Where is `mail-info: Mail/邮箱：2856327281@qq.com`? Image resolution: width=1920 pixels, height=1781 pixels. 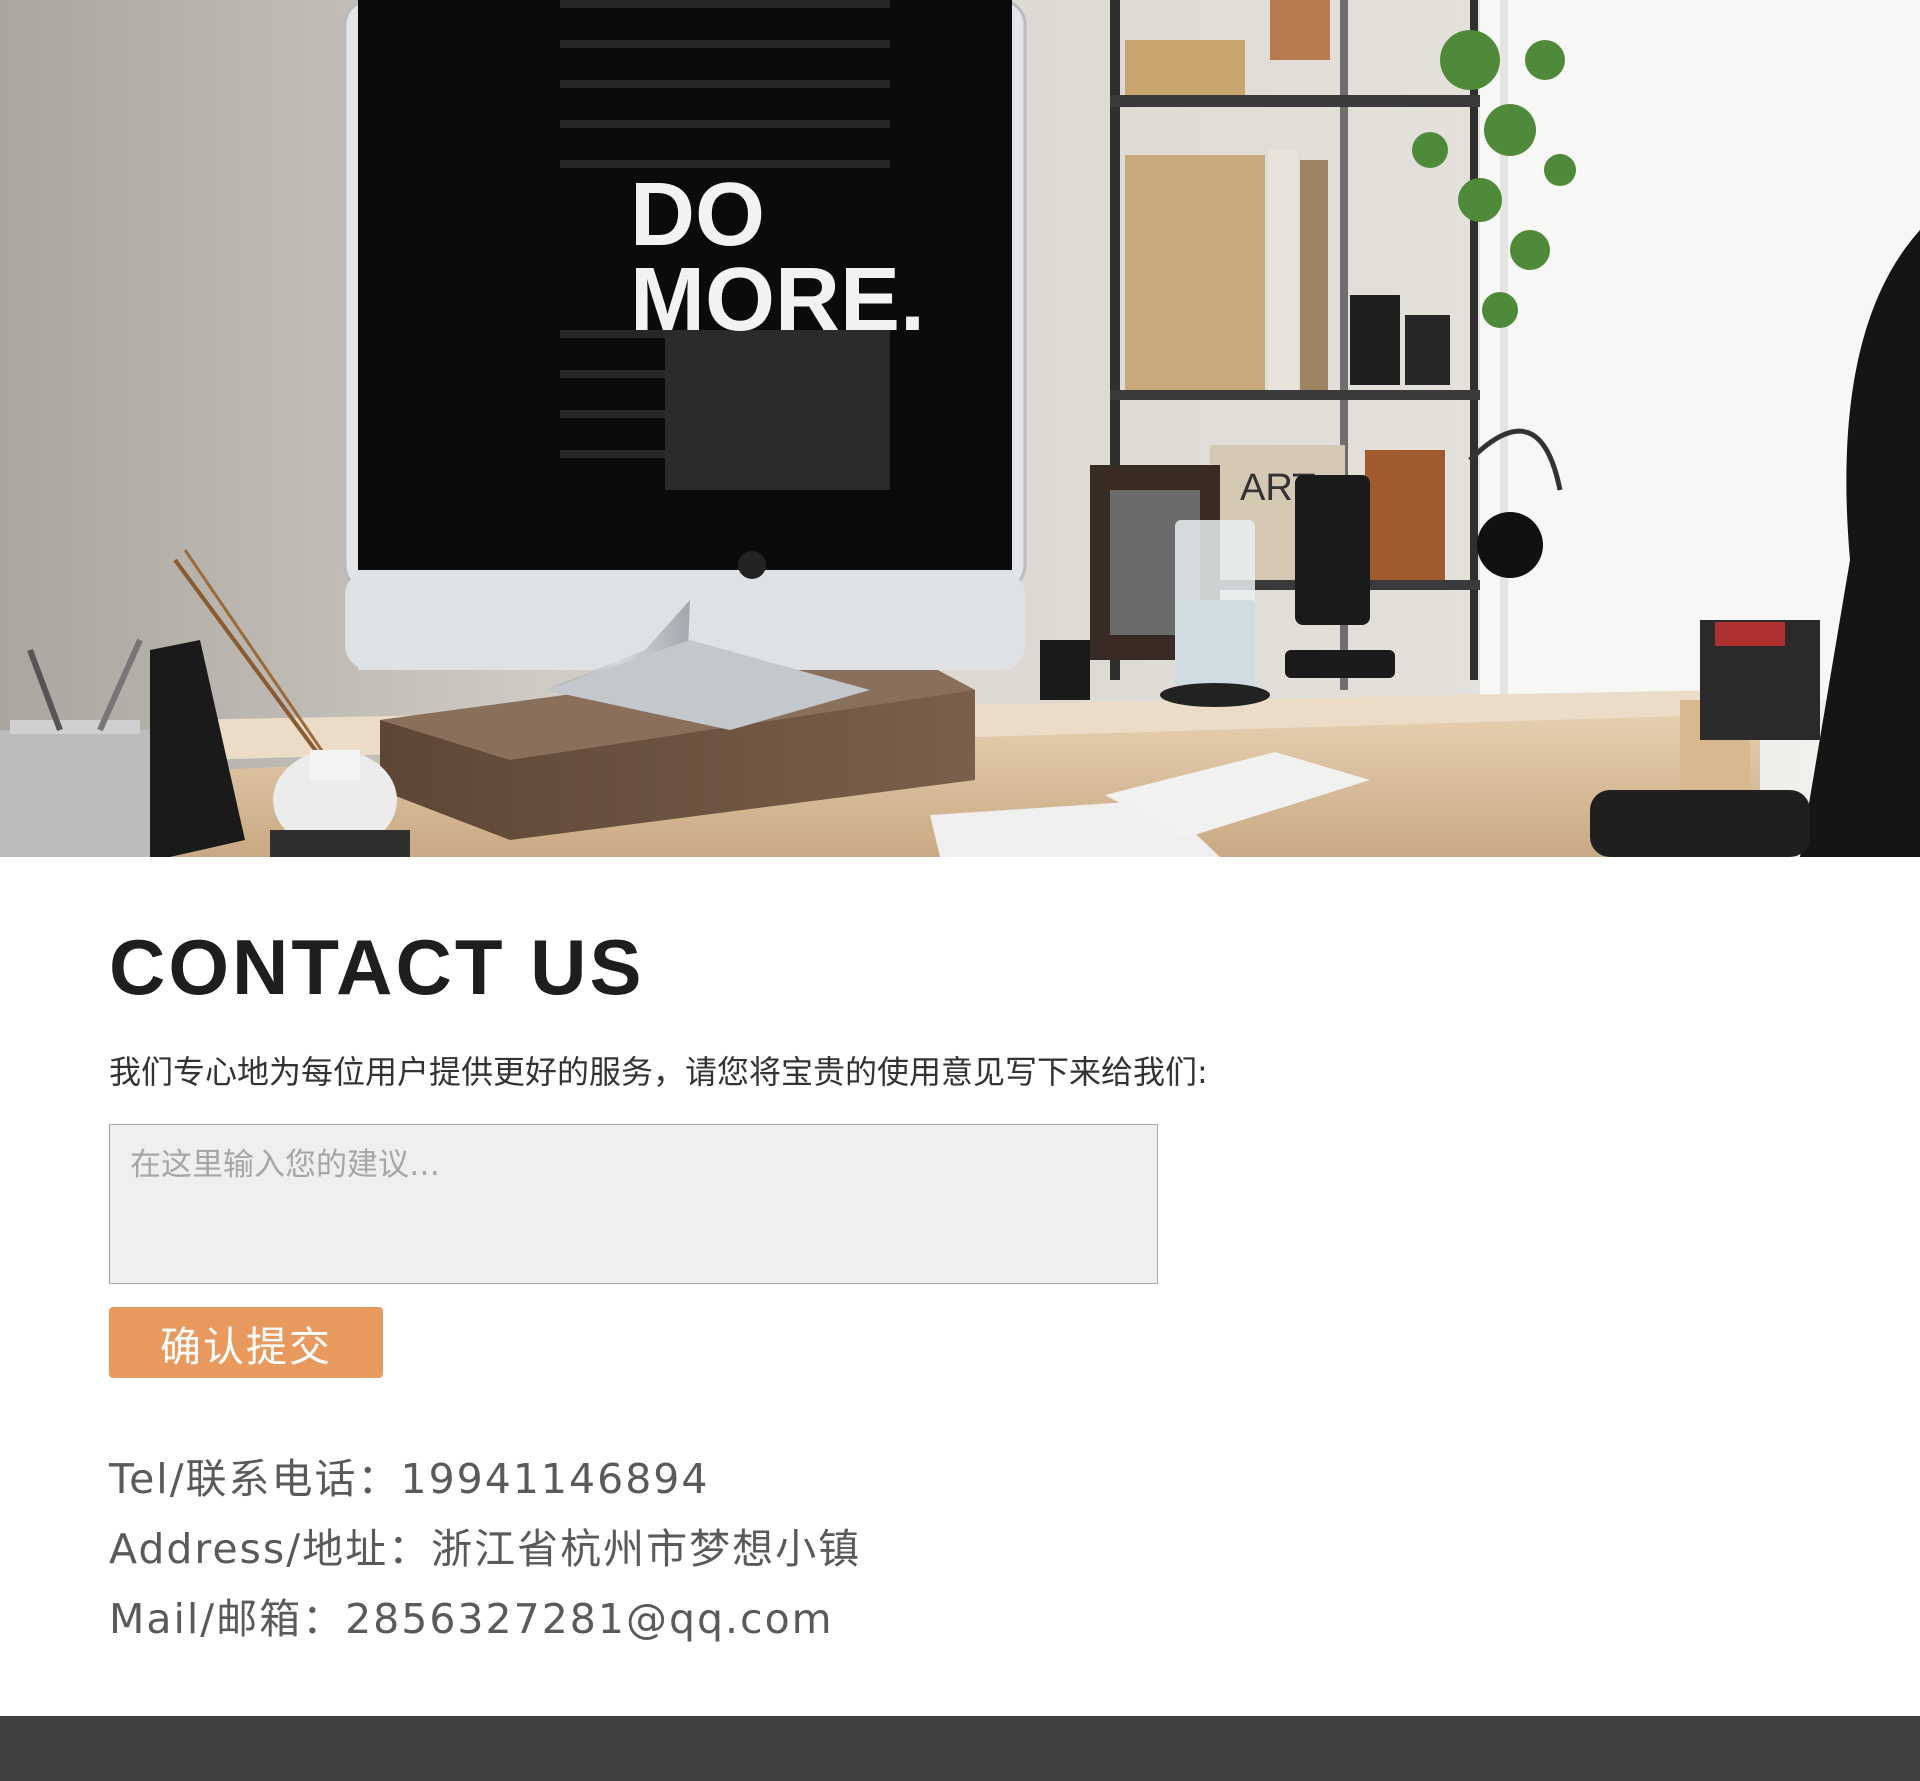 mail-info: Mail/邮箱：2856327281@qq.com is located at coordinates (471, 1619).